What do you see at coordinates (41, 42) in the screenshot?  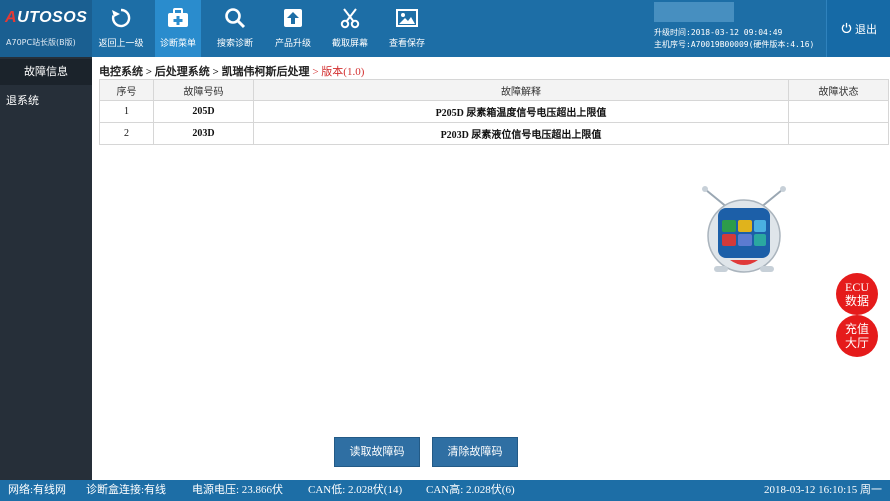 I see `edition-label: A70PC站长版(B版)` at bounding box center [41, 42].